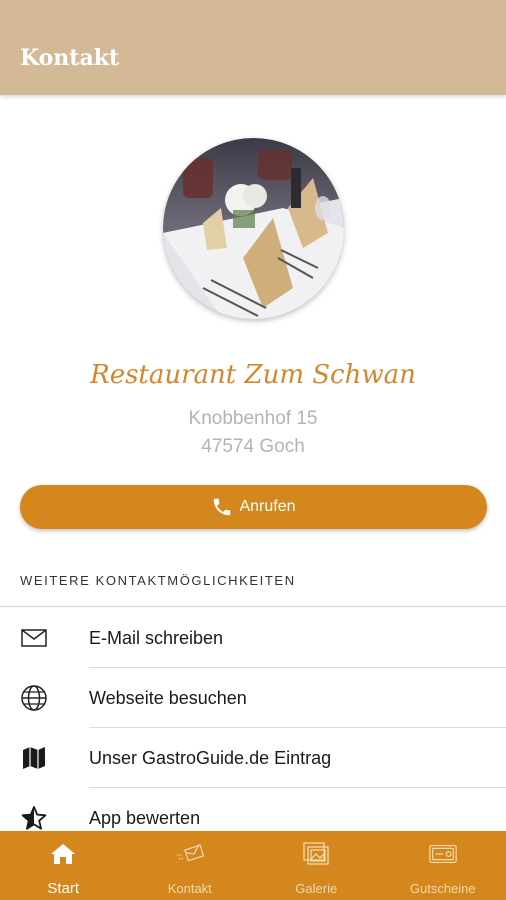 Image resolution: width=506 pixels, height=900 pixels. I want to click on page-title: Kontakt, so click(70, 58).